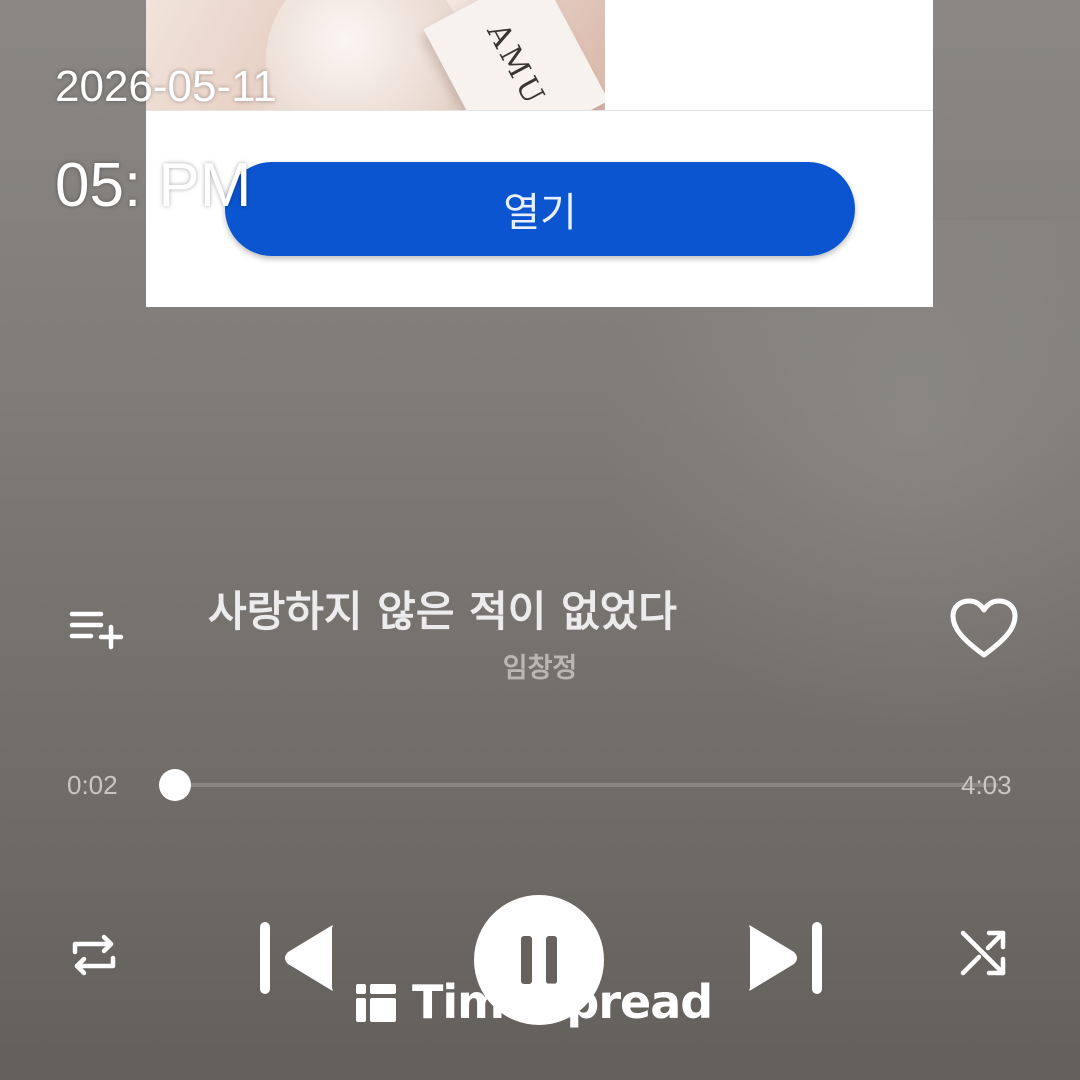 The height and width of the screenshot is (1080, 1080). I want to click on open-button-label: 열기, so click(540, 213).